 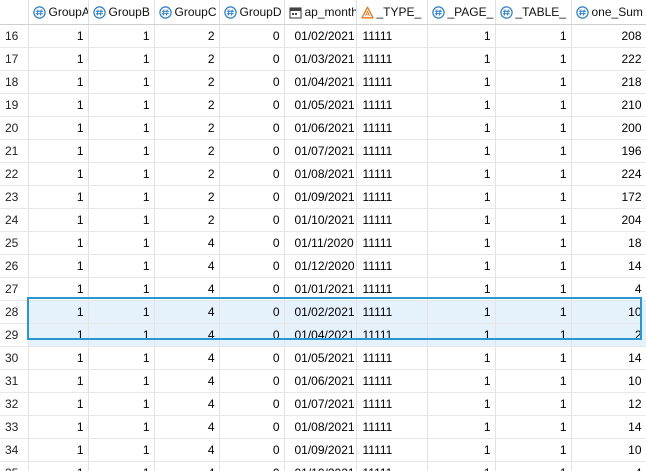 I want to click on row-number-cell: 23, so click(x=14, y=197).